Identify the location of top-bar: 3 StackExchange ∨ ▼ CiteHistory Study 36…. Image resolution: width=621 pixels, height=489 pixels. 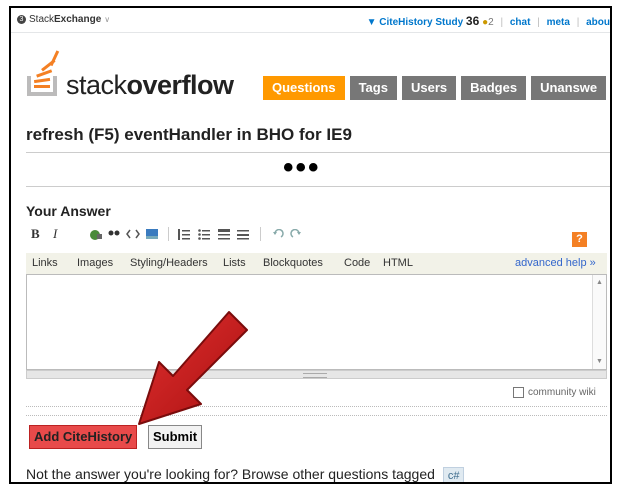
(310, 20).